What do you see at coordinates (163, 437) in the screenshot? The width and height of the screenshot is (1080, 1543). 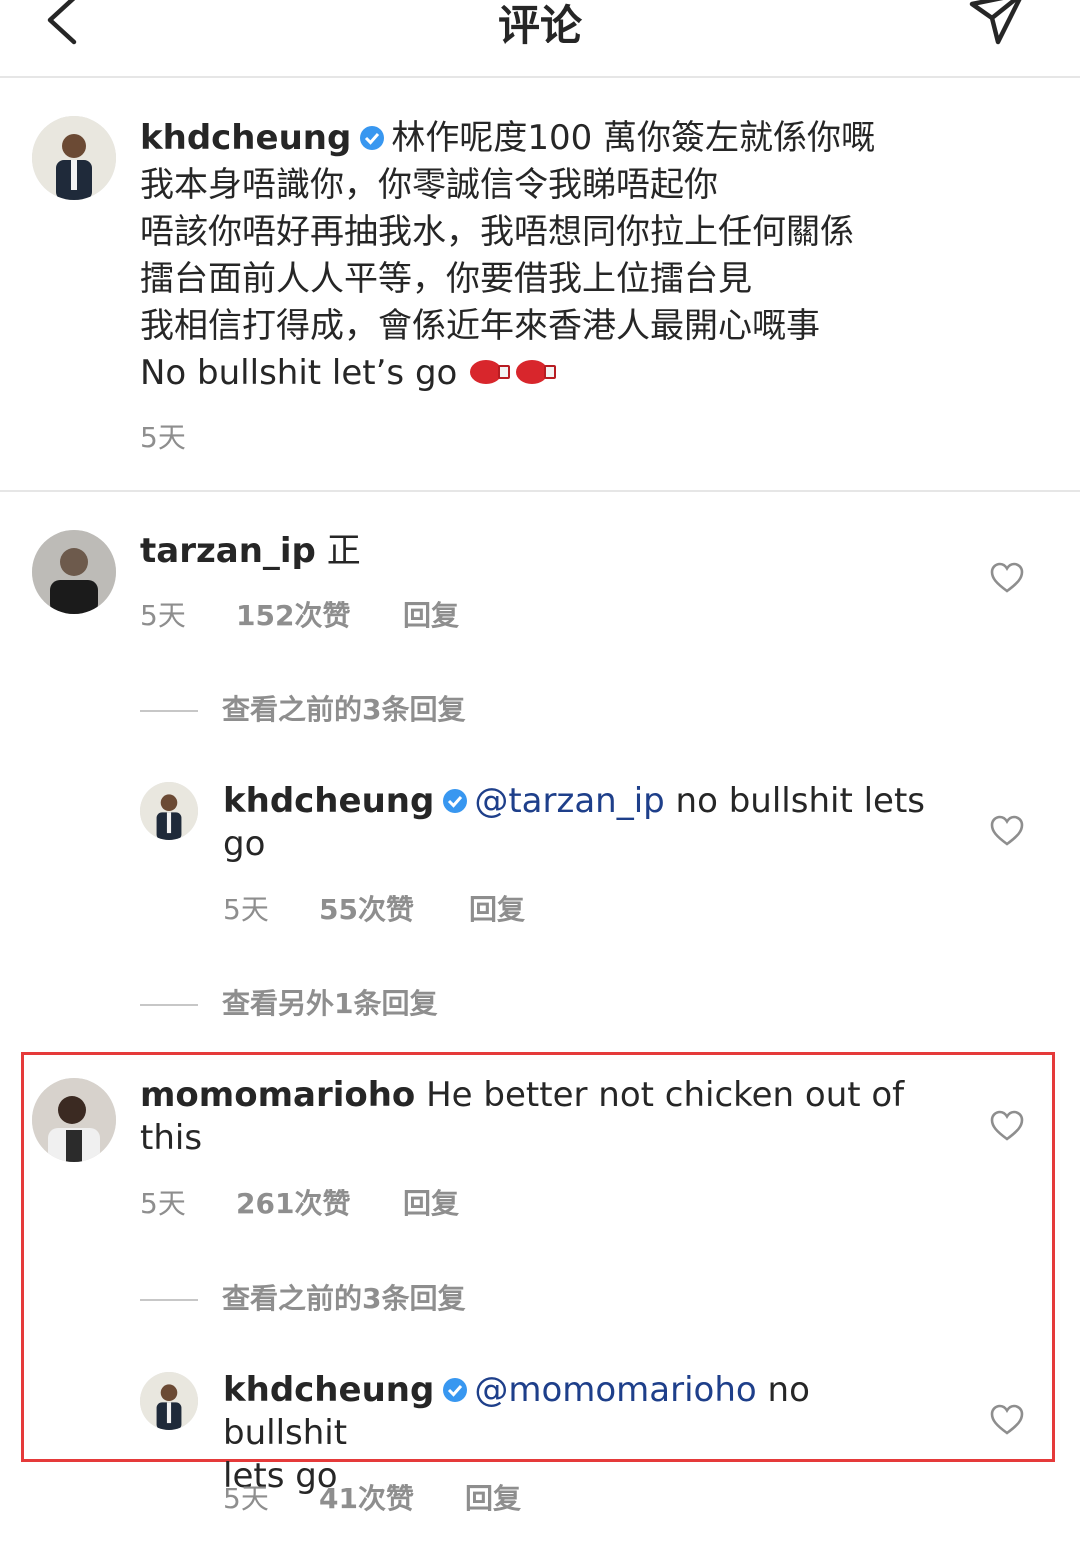 I see `caption-time: 5天` at bounding box center [163, 437].